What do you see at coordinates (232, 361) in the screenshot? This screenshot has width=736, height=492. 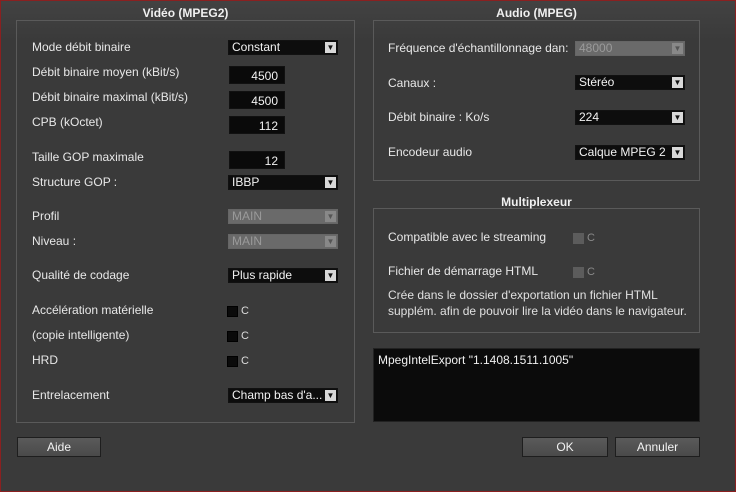 I see `hrd-checkbox` at bounding box center [232, 361].